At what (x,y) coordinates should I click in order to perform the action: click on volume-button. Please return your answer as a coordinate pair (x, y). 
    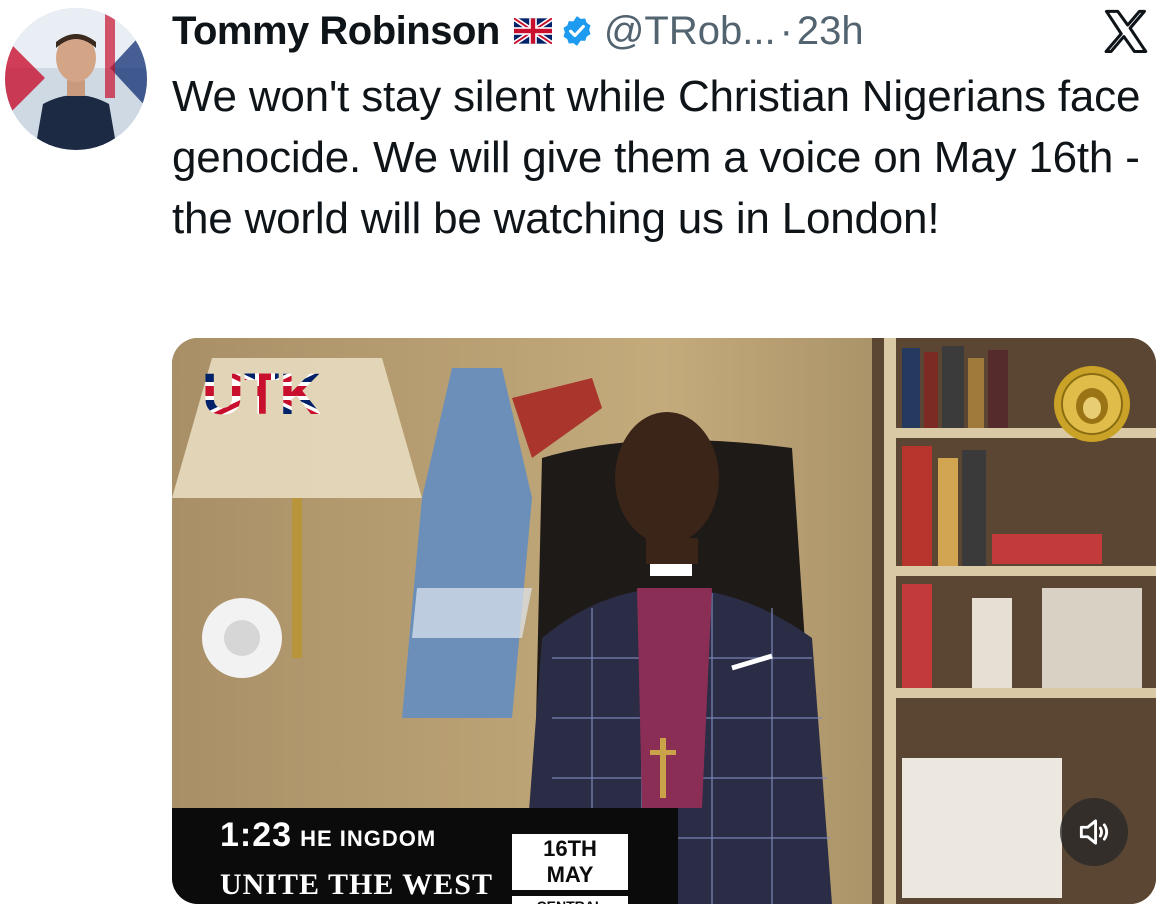
    Looking at the image, I should click on (1094, 832).